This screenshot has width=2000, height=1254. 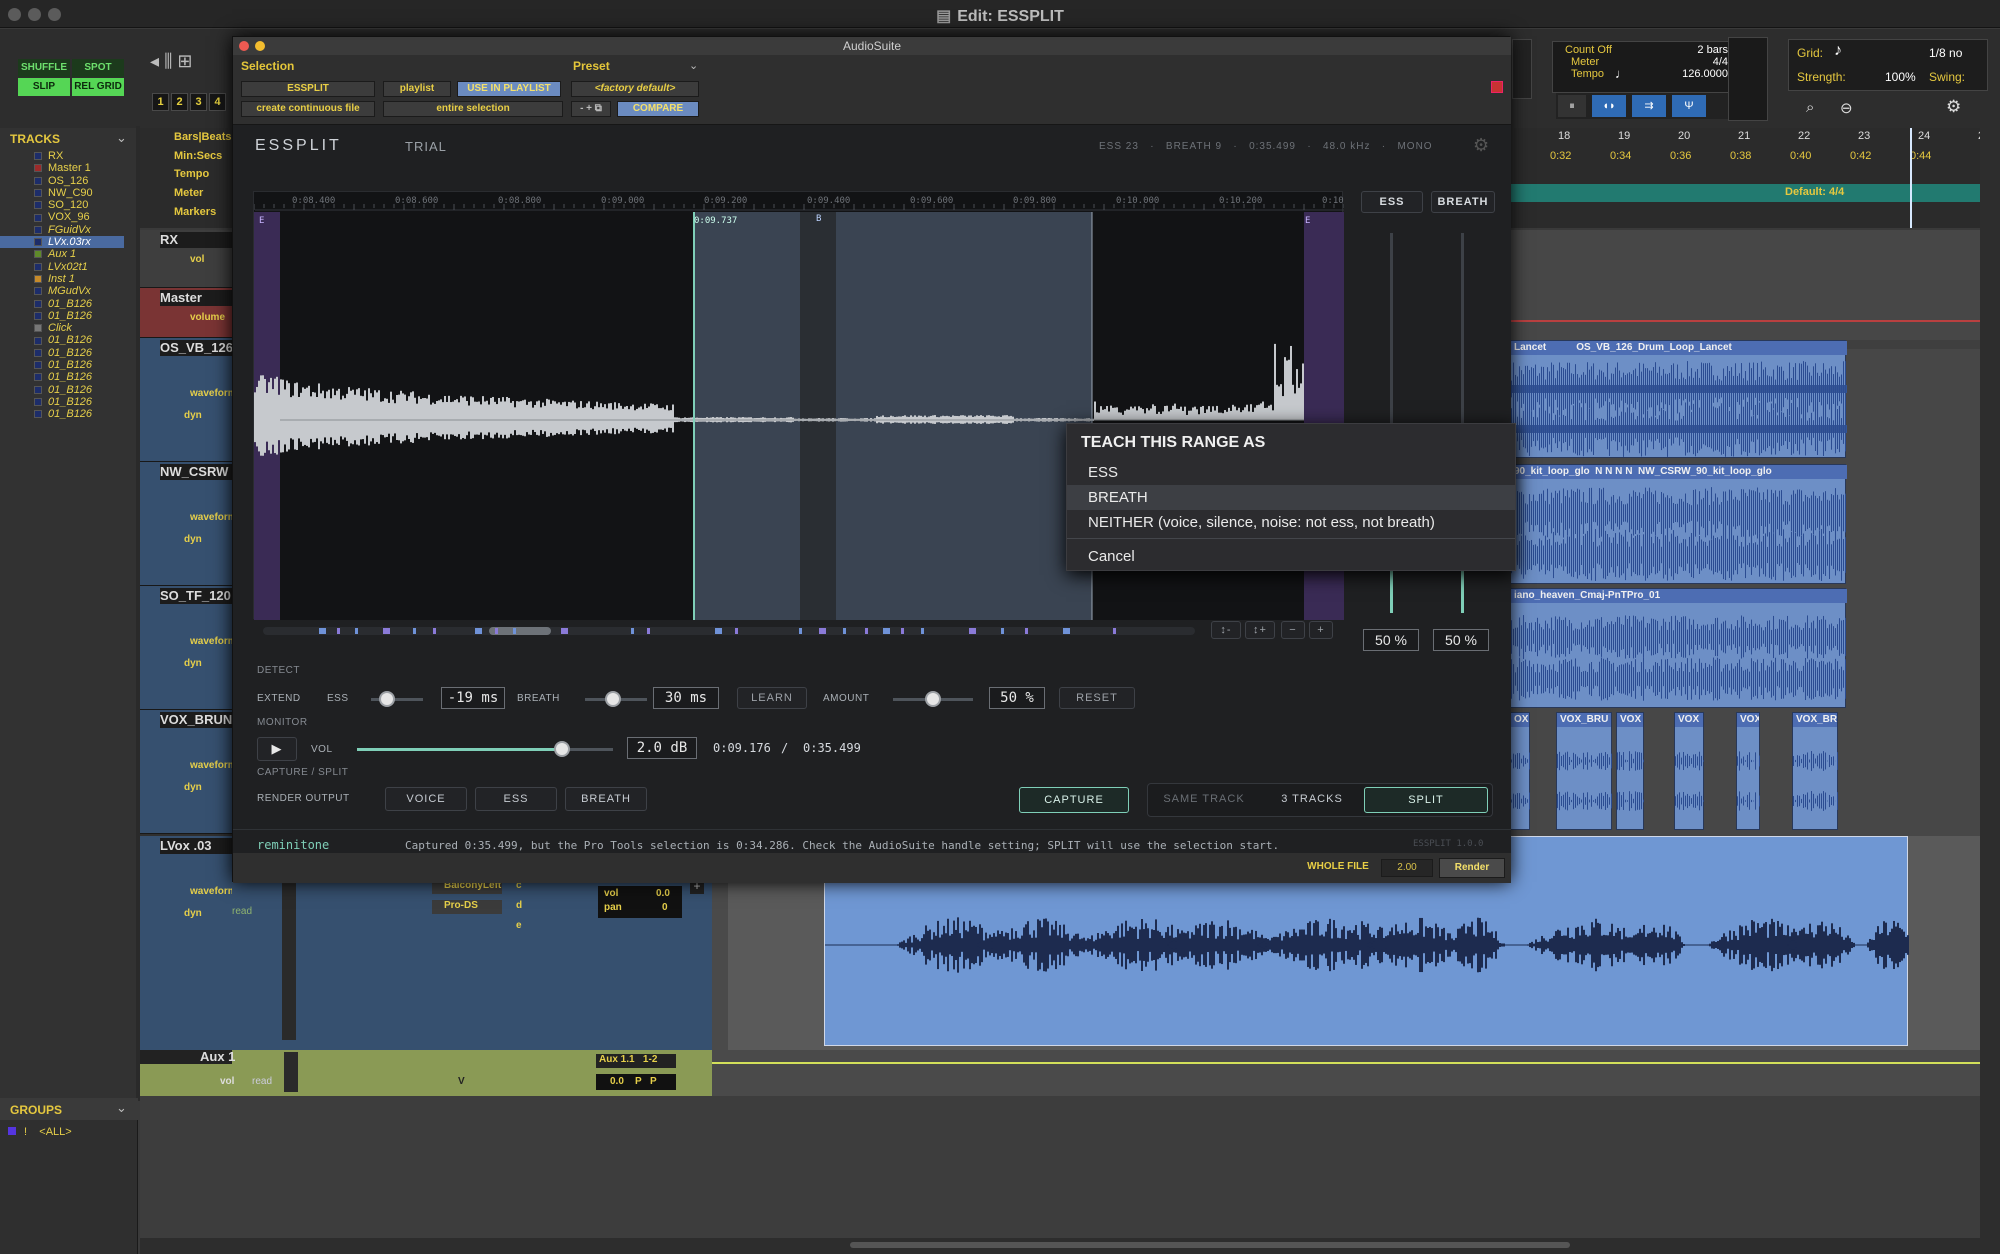 I want to click on input-monitor-icon: Ψ, so click(x=1689, y=106).